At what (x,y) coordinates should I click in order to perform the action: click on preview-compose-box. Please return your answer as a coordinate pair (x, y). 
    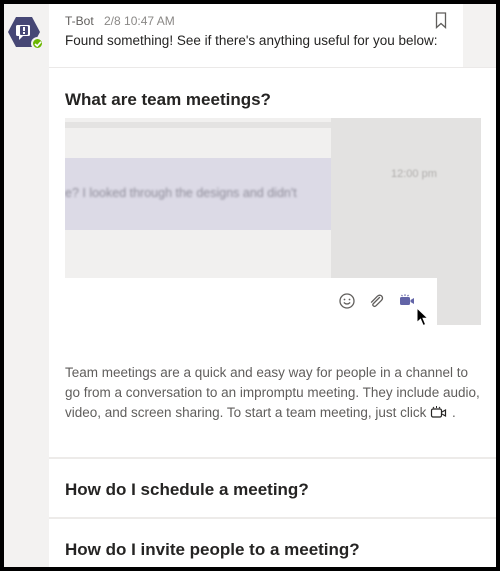
    Looking at the image, I should click on (251, 301).